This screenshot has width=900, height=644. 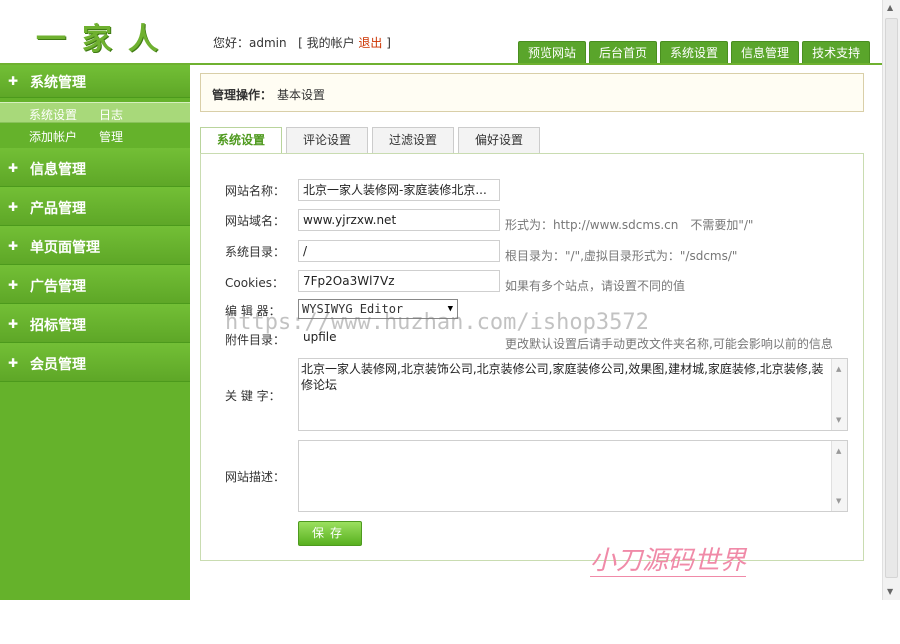 I want to click on bracket-open: [, so click(x=300, y=43).